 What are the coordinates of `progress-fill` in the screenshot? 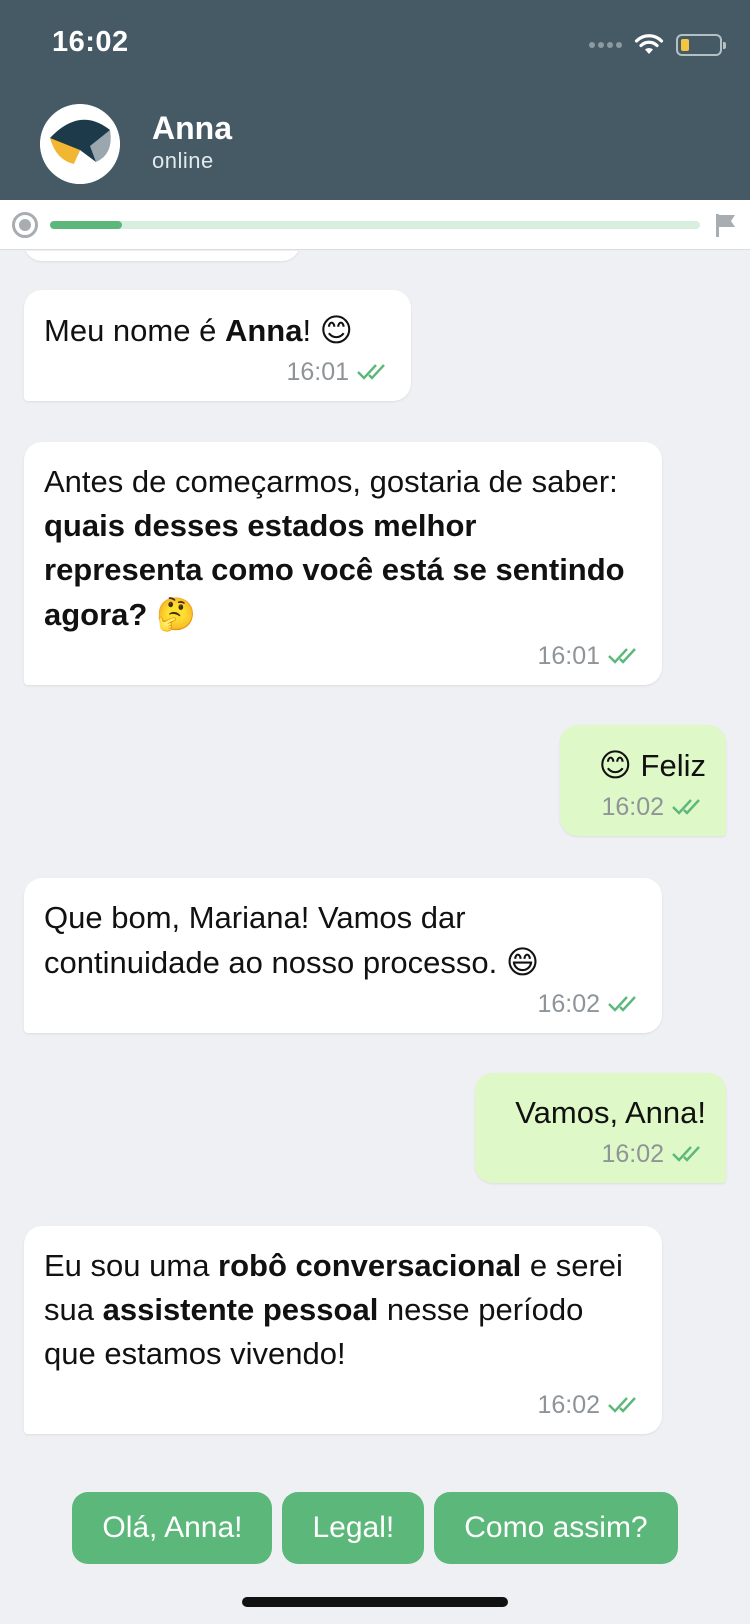 It's located at (86, 225).